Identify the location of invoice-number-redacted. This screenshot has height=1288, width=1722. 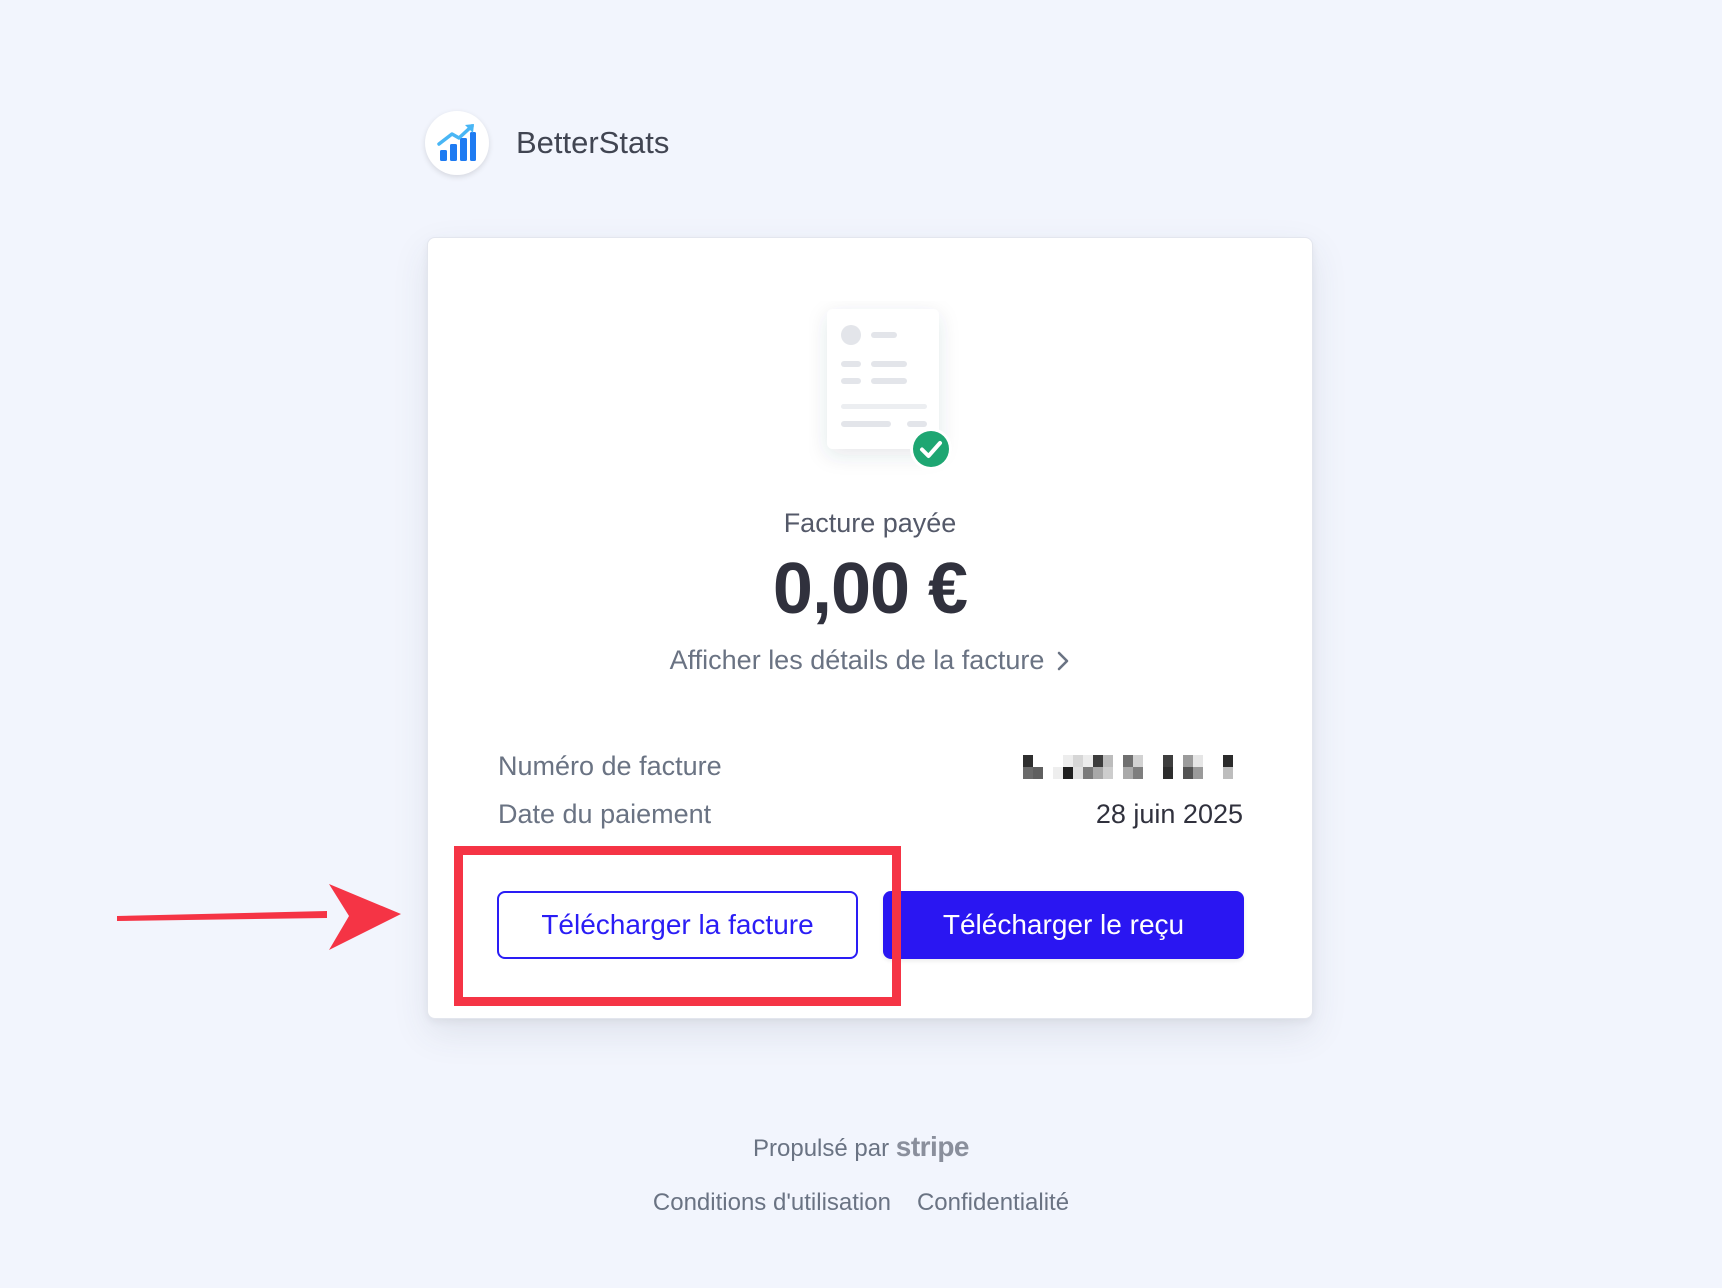
(1133, 766).